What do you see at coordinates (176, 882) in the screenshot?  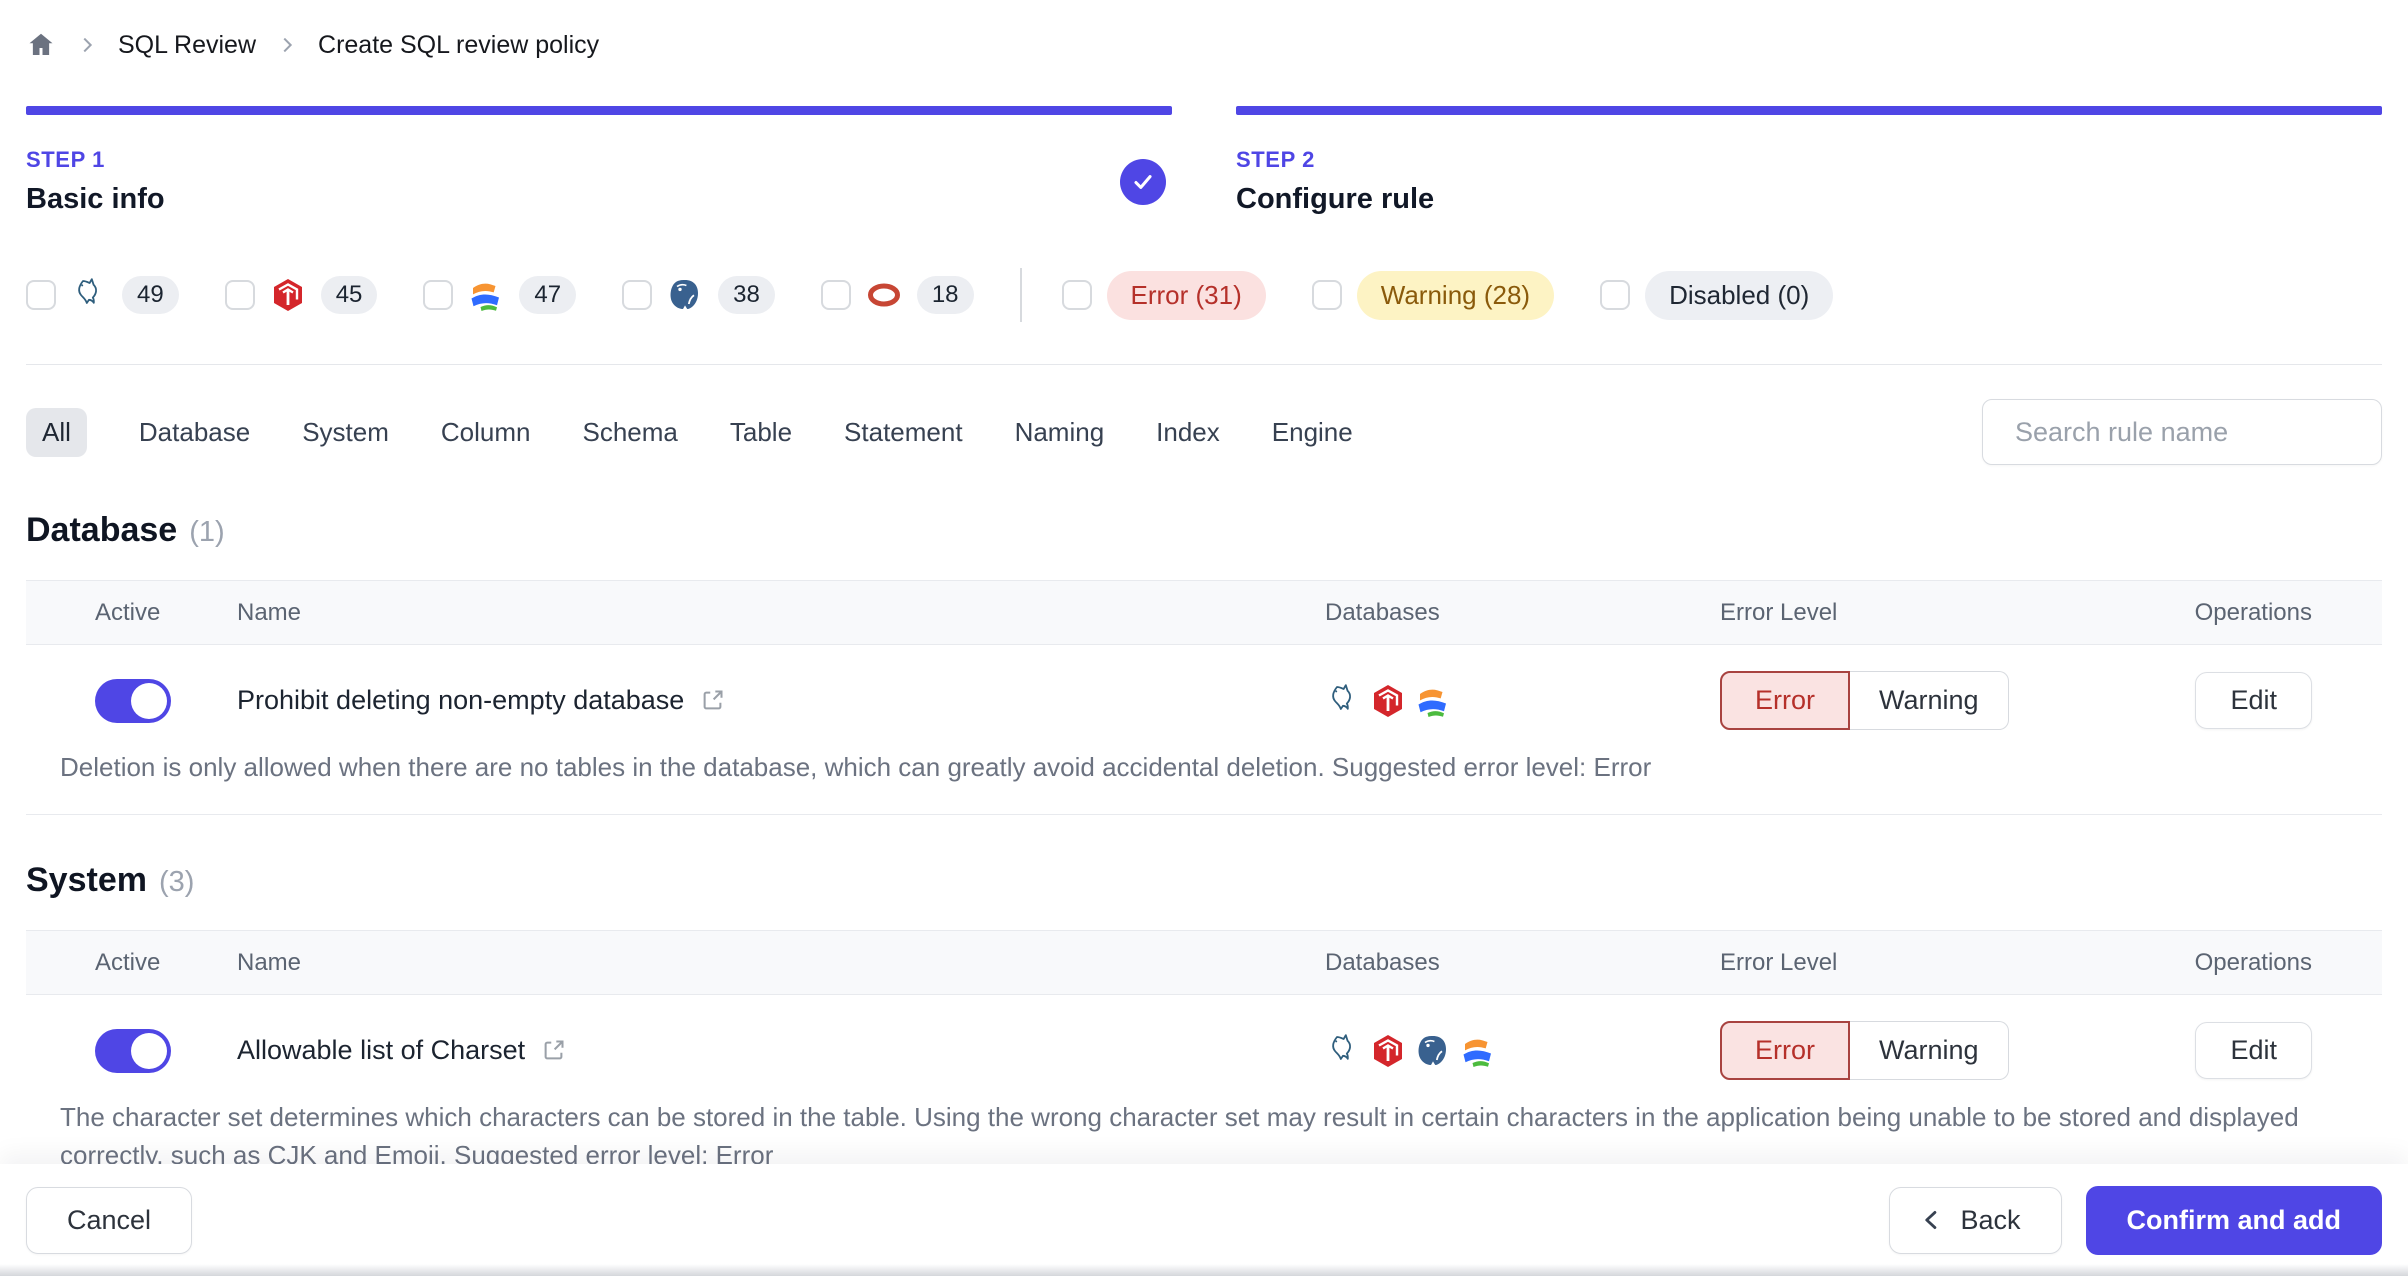 I see `section-count: (3)` at bounding box center [176, 882].